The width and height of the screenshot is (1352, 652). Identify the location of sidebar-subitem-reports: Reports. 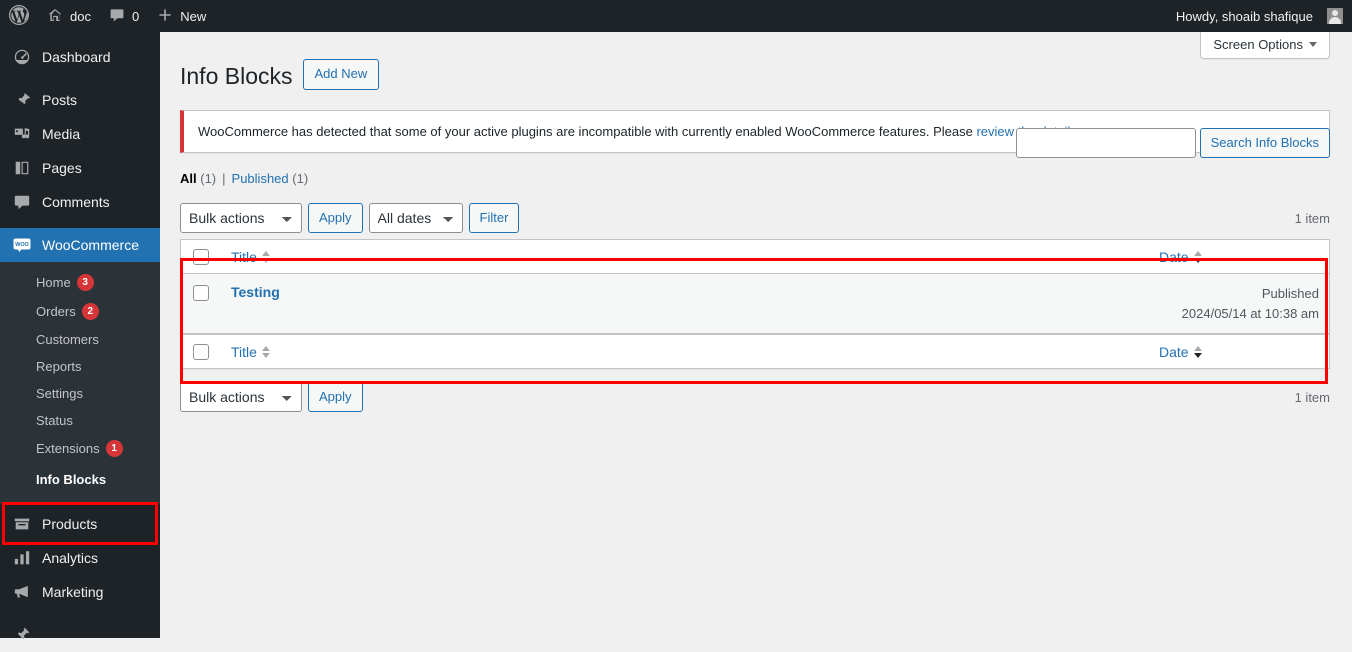
(80, 366).